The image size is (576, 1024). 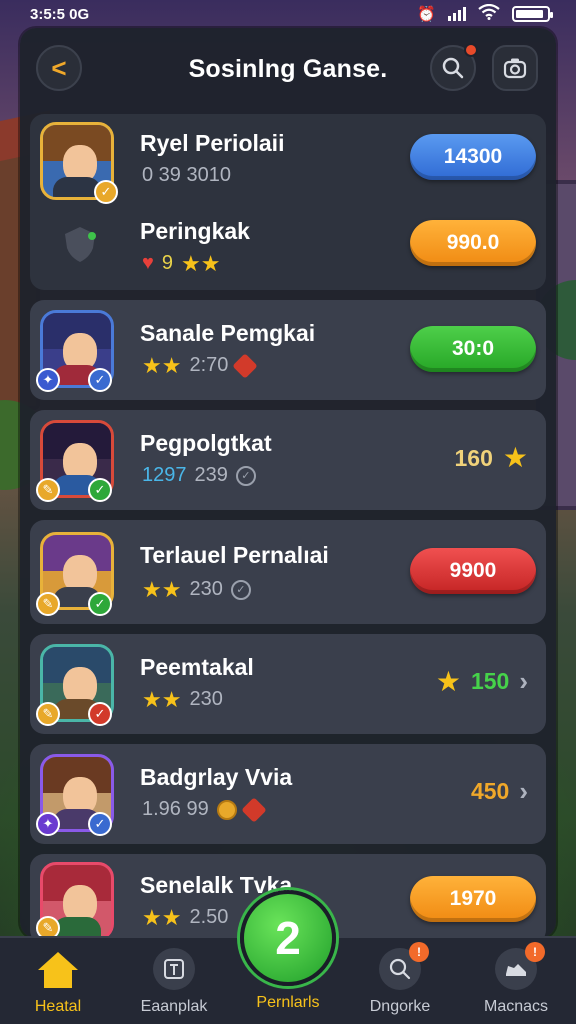 What do you see at coordinates (473, 899) in the screenshot?
I see `score-button: 1970` at bounding box center [473, 899].